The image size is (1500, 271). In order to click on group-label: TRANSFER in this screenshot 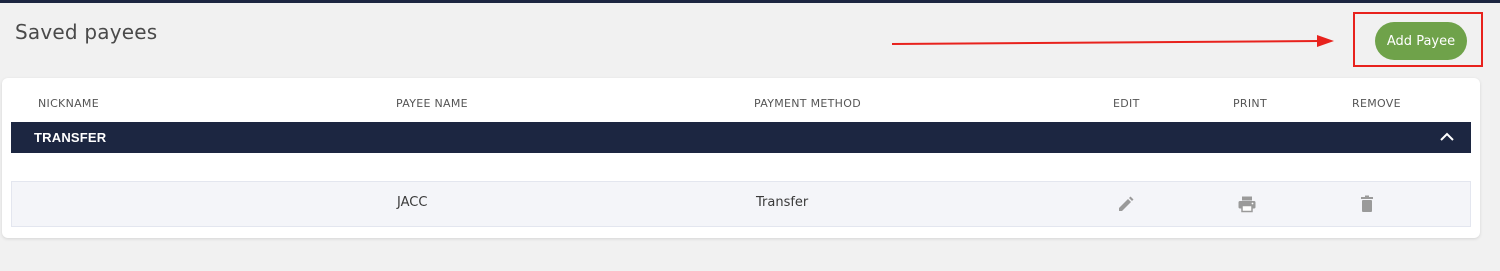, I will do `click(70, 137)`.